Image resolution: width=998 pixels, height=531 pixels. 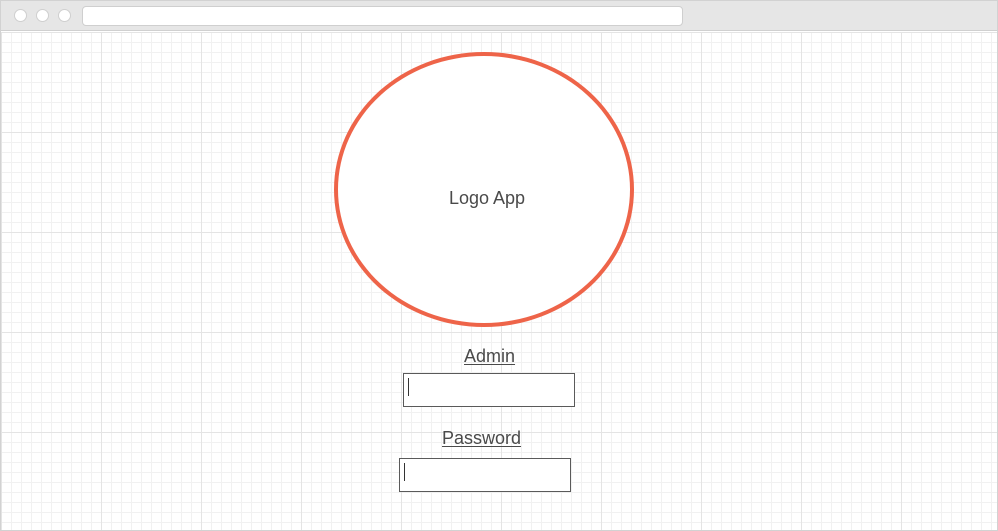 What do you see at coordinates (487, 198) in the screenshot?
I see `logo-label: Logo App` at bounding box center [487, 198].